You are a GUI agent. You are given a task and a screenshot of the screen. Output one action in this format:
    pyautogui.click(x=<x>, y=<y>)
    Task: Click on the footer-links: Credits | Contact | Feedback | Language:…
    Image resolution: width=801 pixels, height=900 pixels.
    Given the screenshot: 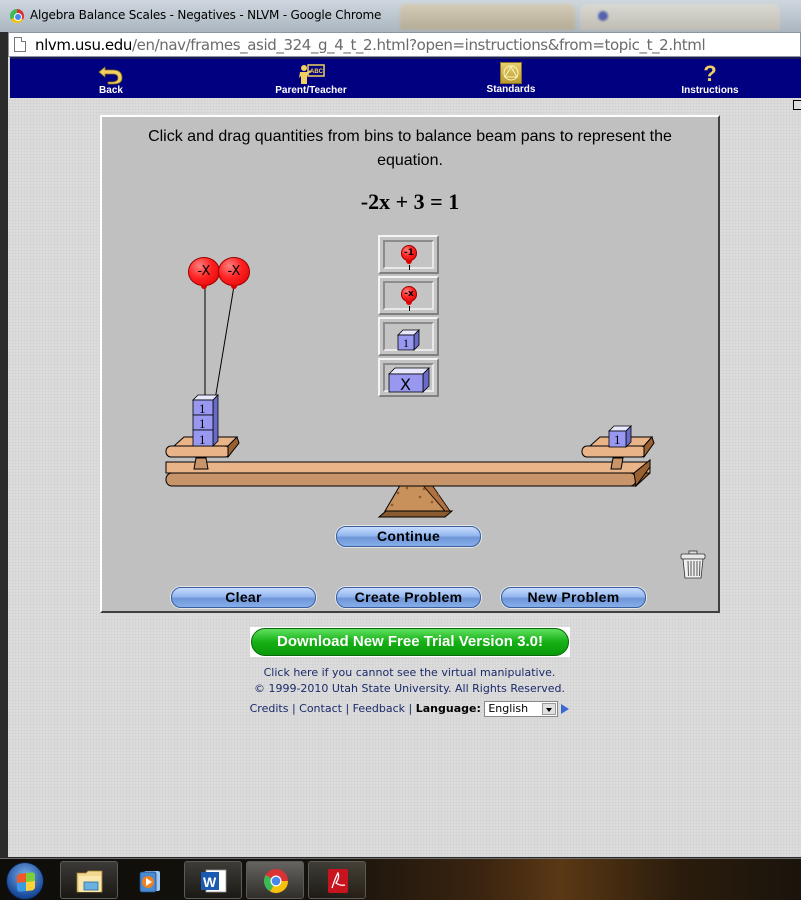 What is the action you would take?
    pyautogui.click(x=404, y=709)
    